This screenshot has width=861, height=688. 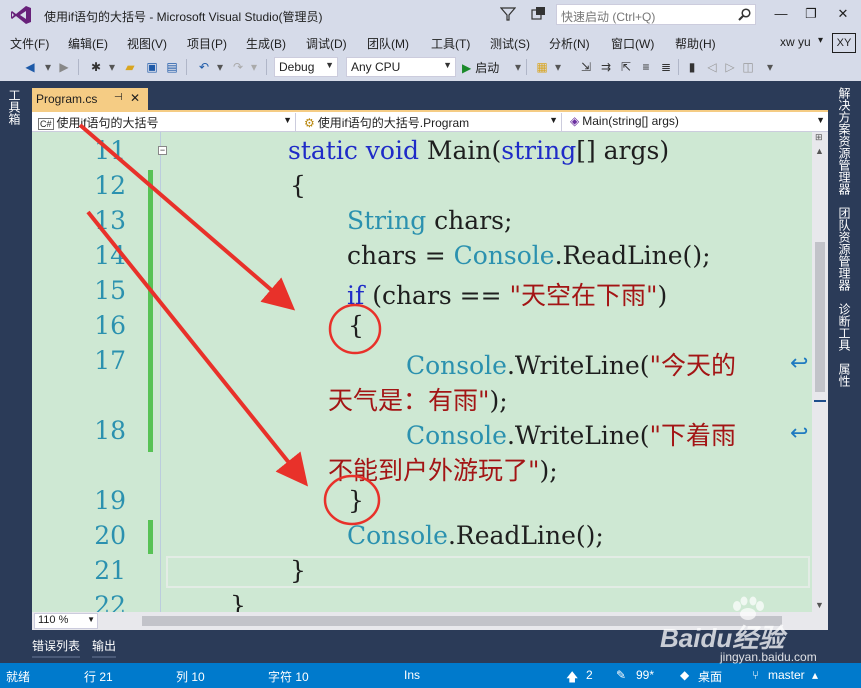 I want to click on clear-bookmarks-icon: ◫, so click(x=748, y=67).